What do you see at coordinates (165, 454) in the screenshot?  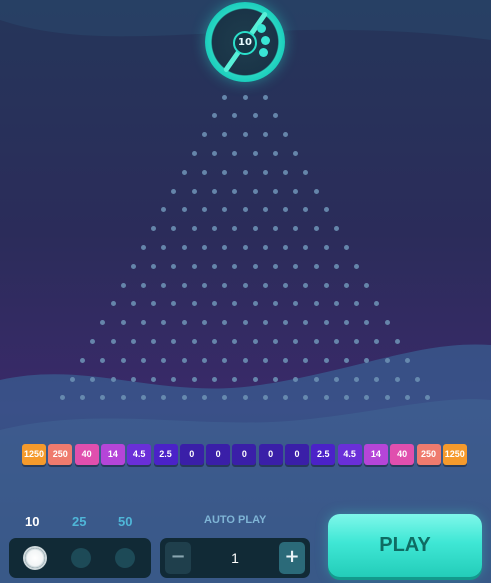 I see `multiplier-slot: 2.5` at bounding box center [165, 454].